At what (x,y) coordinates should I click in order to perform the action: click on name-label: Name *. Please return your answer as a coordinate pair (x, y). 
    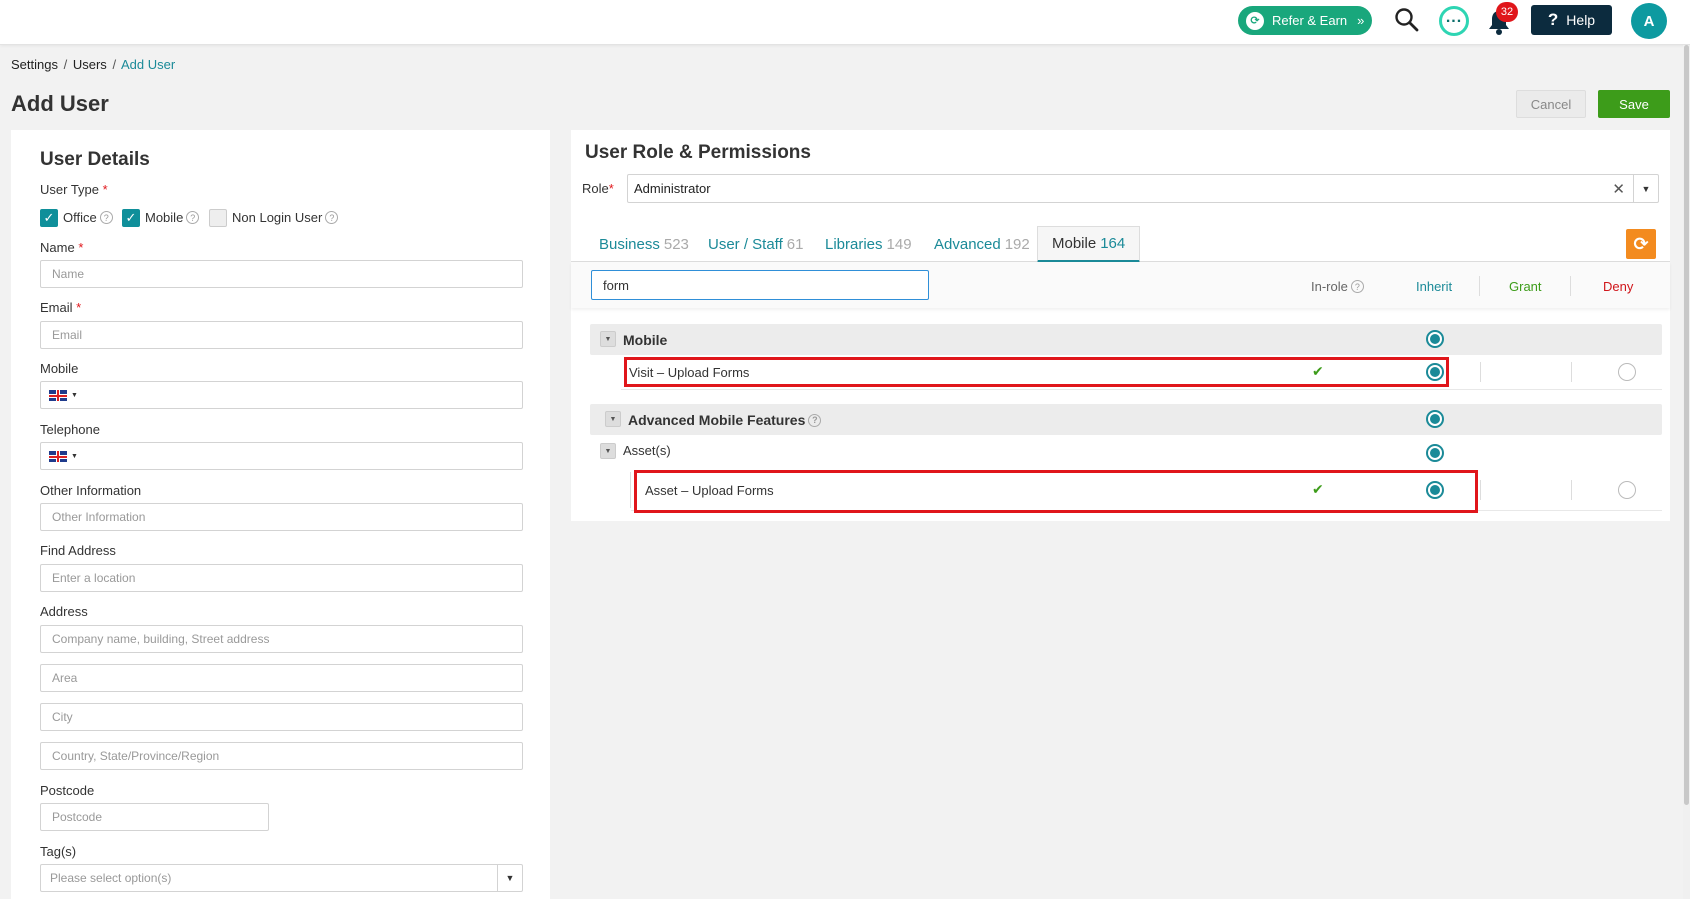
    Looking at the image, I should click on (62, 247).